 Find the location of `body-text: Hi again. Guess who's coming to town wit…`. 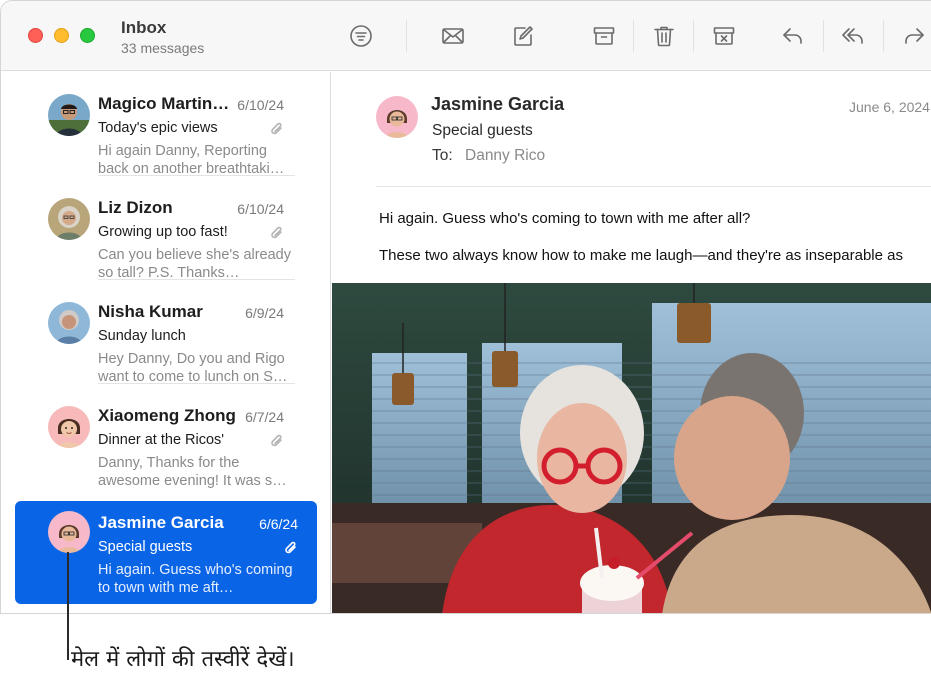

body-text: Hi again. Guess who's coming to town wit… is located at coordinates (565, 218).